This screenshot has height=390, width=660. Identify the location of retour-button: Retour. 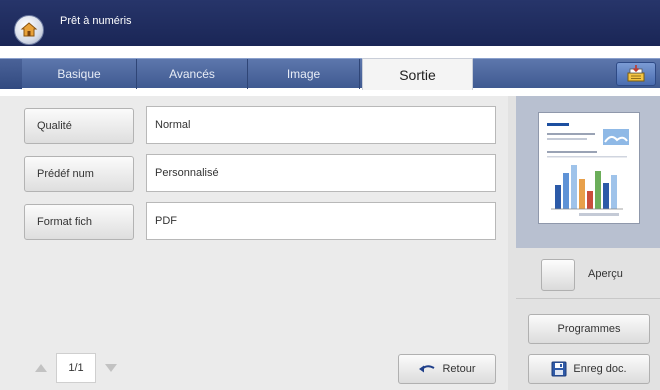
(447, 369).